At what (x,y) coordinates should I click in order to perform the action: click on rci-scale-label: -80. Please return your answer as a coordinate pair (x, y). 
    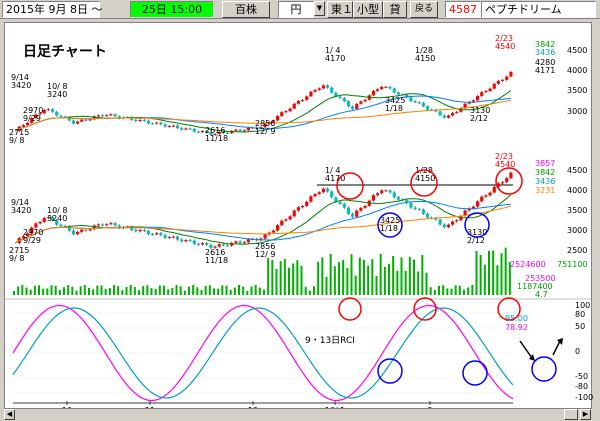
    Looking at the image, I should click on (581, 386).